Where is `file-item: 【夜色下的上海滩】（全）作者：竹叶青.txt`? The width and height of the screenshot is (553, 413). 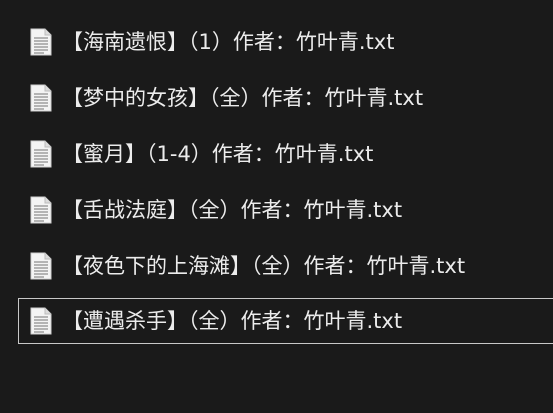
file-item: 【夜色下的上海滩】（全）作者：竹叶青.txt is located at coordinates (285, 266).